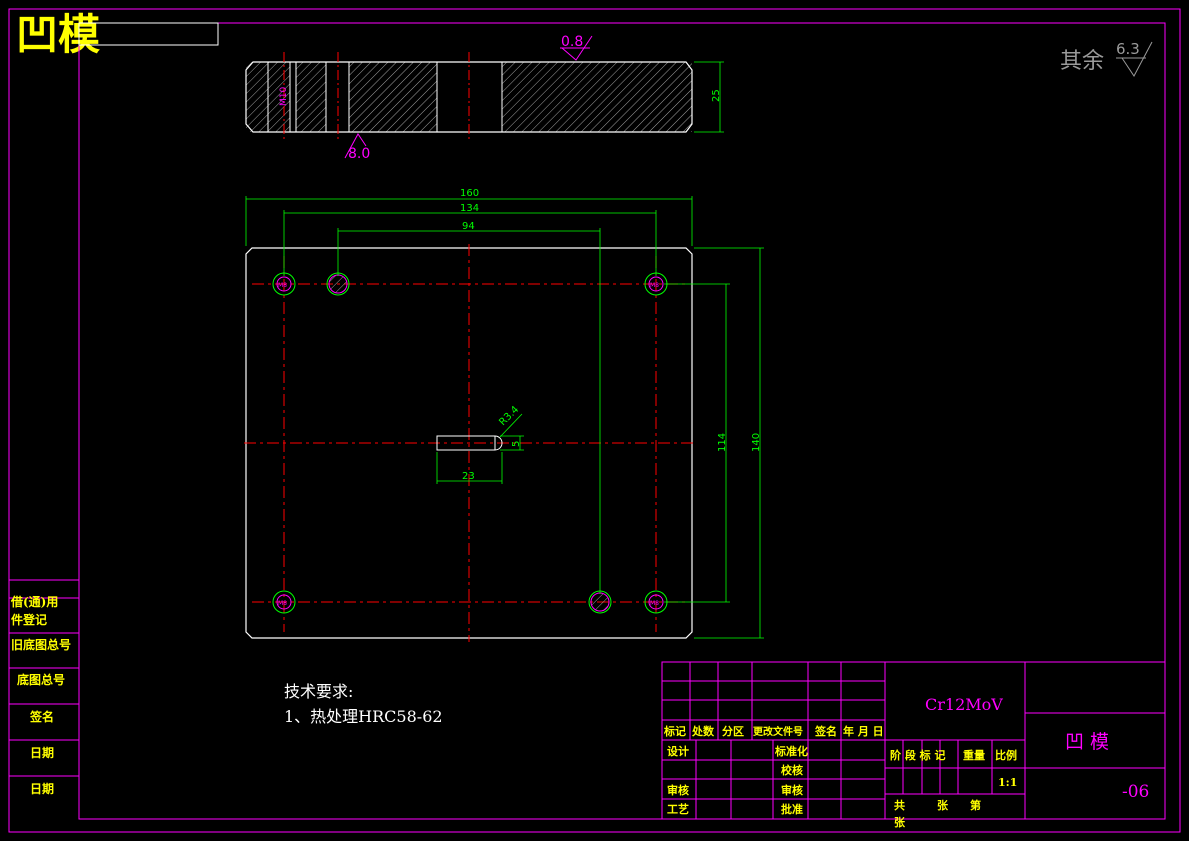 The width and height of the screenshot is (1189, 841). Describe the element at coordinates (678, 790) in the screenshot. I see `tb-review: 审核` at that location.